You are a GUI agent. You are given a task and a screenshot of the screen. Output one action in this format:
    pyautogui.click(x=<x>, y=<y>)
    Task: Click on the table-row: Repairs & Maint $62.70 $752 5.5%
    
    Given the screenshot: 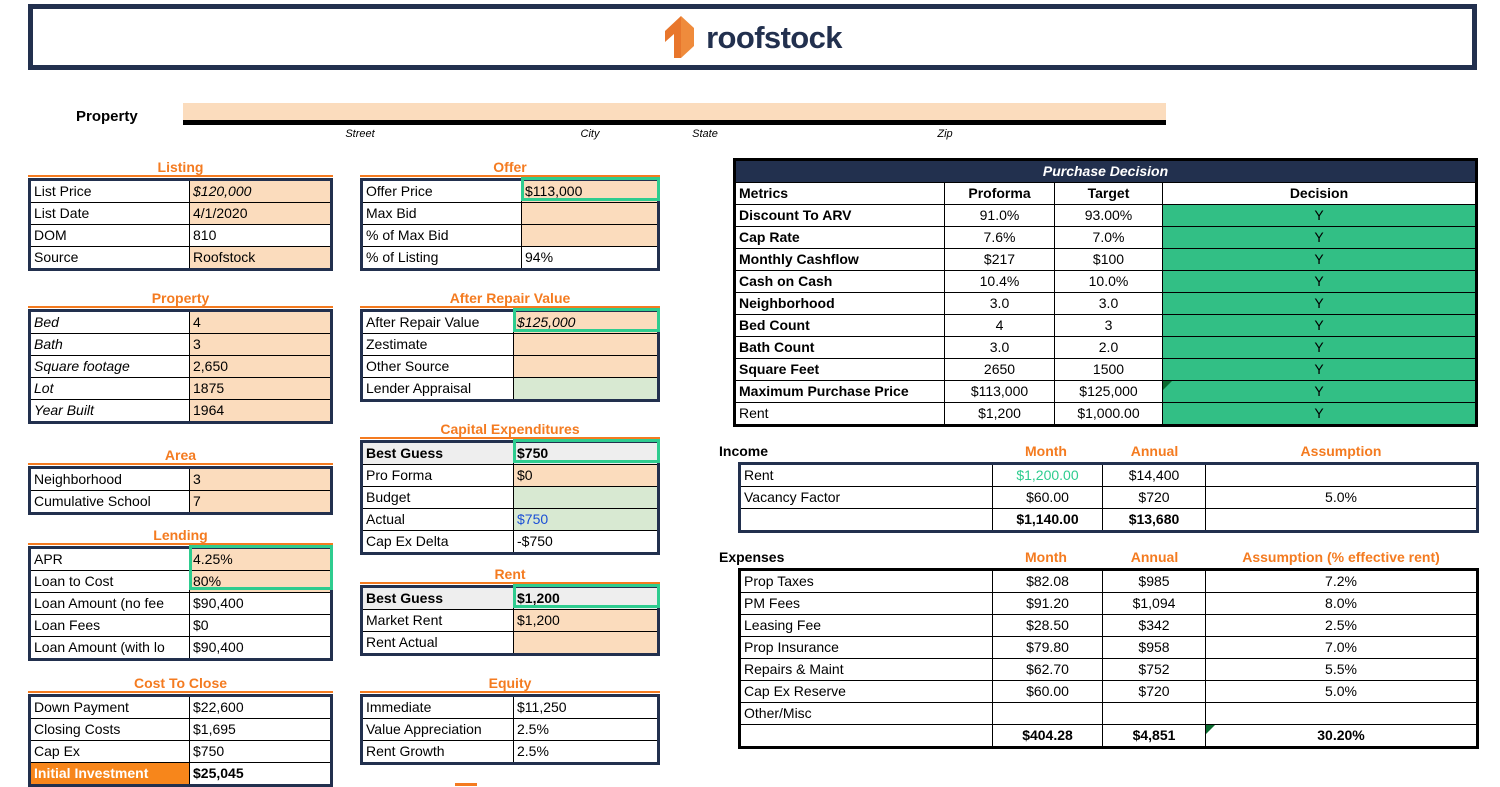 What is the action you would take?
    pyautogui.click(x=1108, y=669)
    